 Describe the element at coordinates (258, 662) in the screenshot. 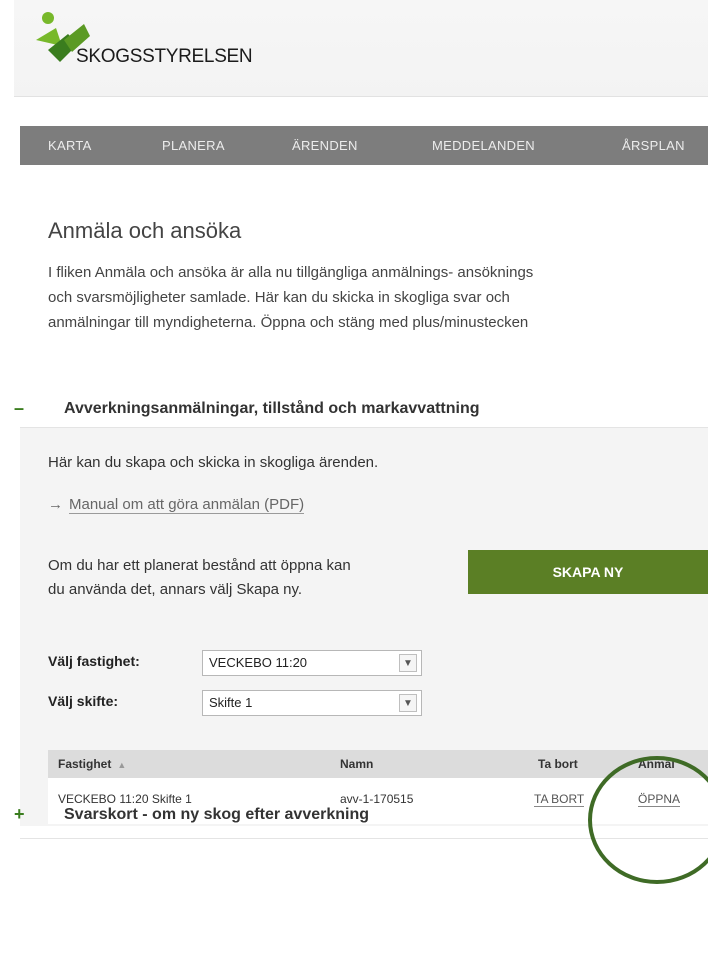

I see `property-select-value: VECKEBO 11:20` at that location.